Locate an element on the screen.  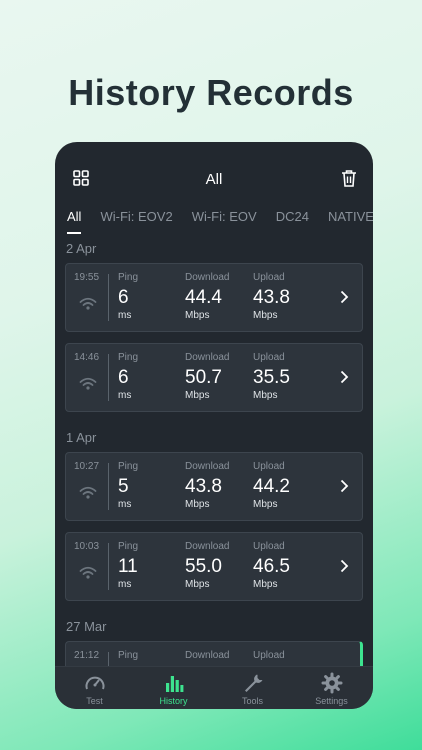
nav-label: History is located at coordinates (173, 701).